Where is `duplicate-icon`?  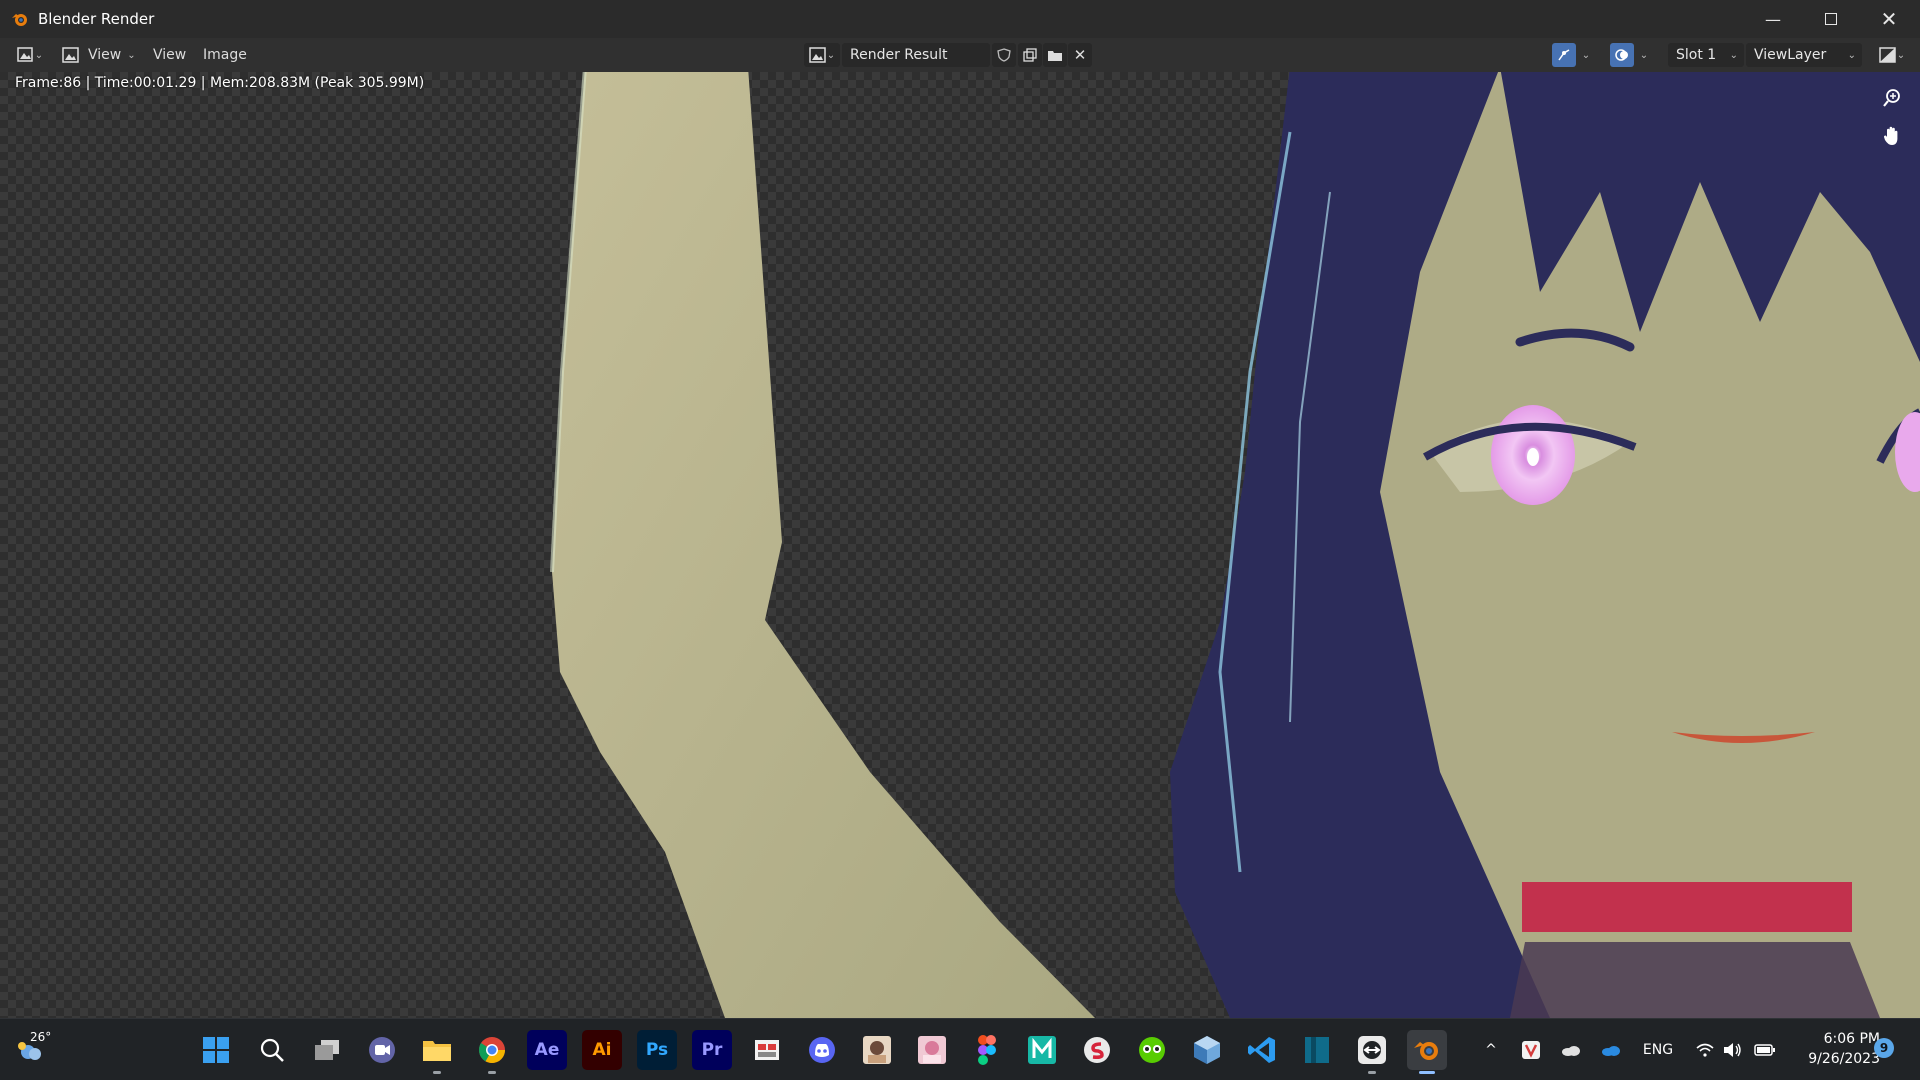
duplicate-icon is located at coordinates (1030, 55).